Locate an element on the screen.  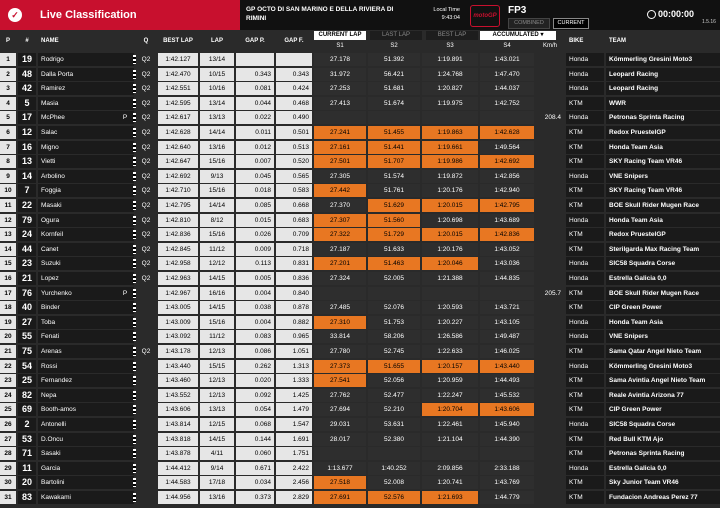
best-lap-cell: 1:42.640 is located at coordinates (178, 147).